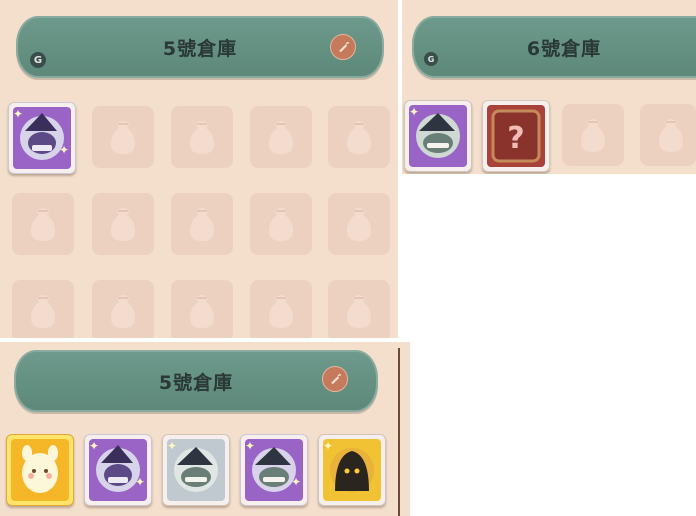 This screenshot has height=516, width=696. Describe the element at coordinates (352, 470) in the screenshot. I see `item-slot-shadow-hood: ✦` at that location.